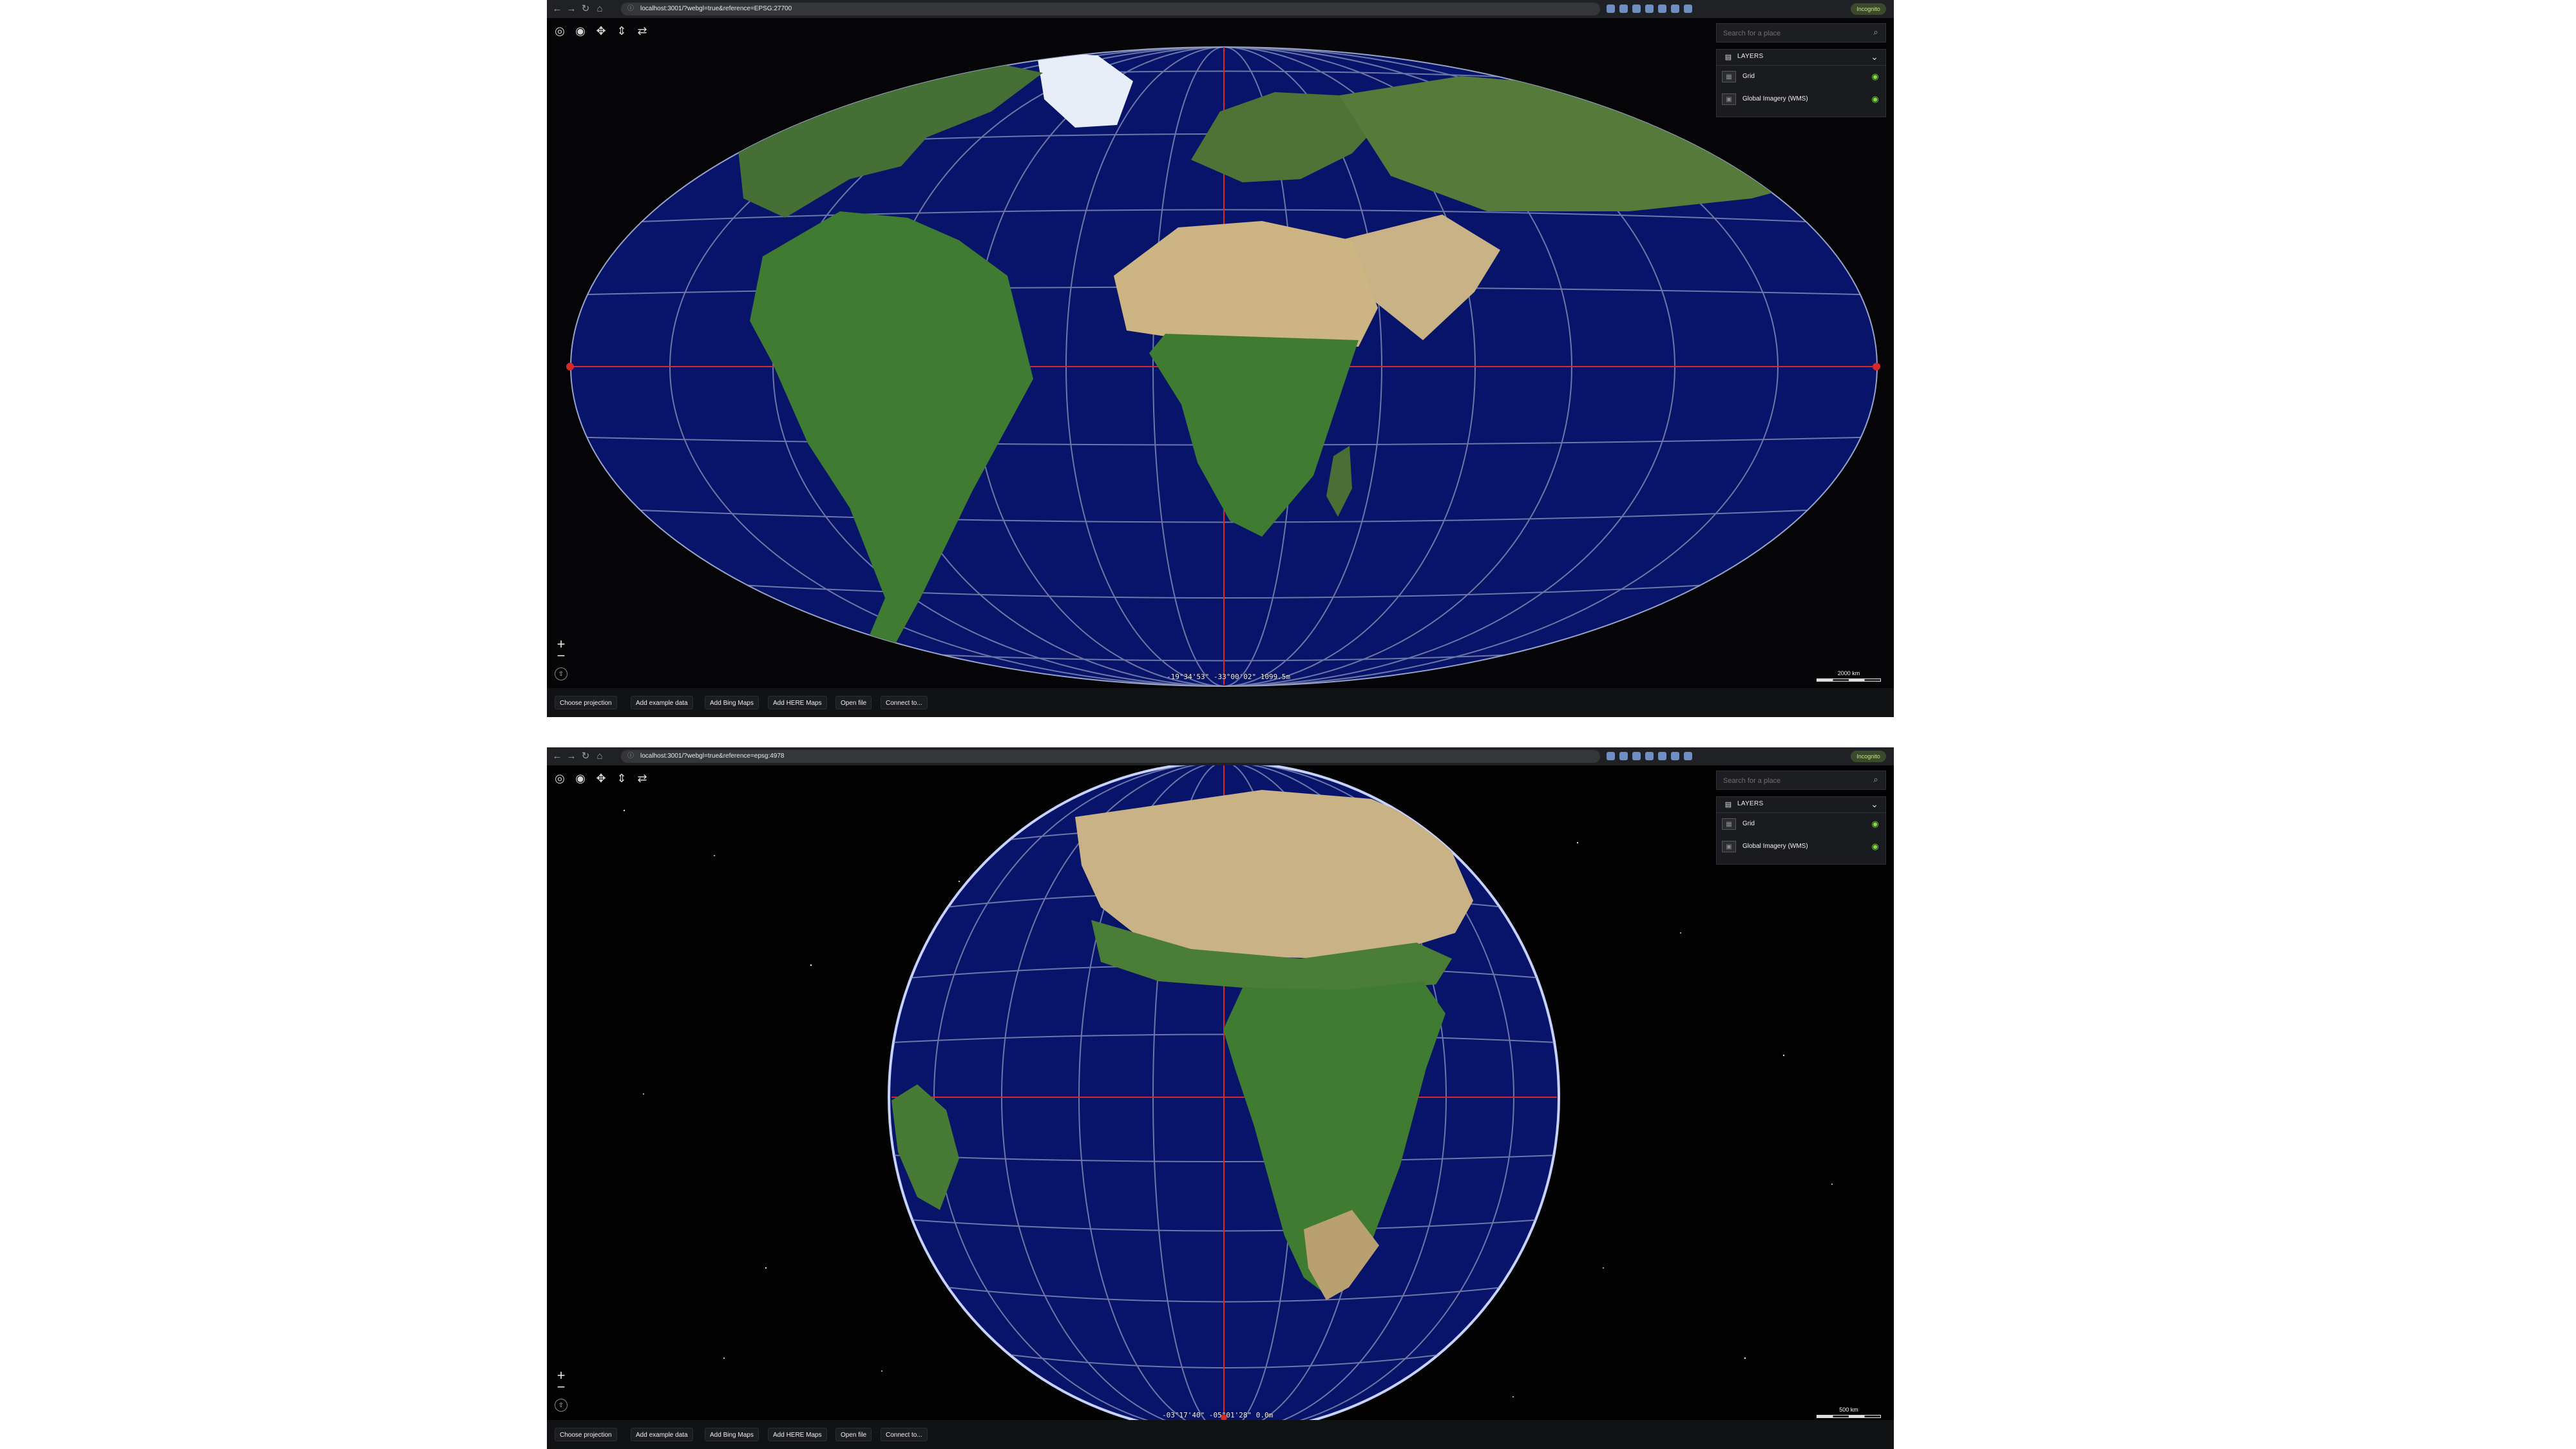  I want to click on east-map-marker, so click(1876, 366).